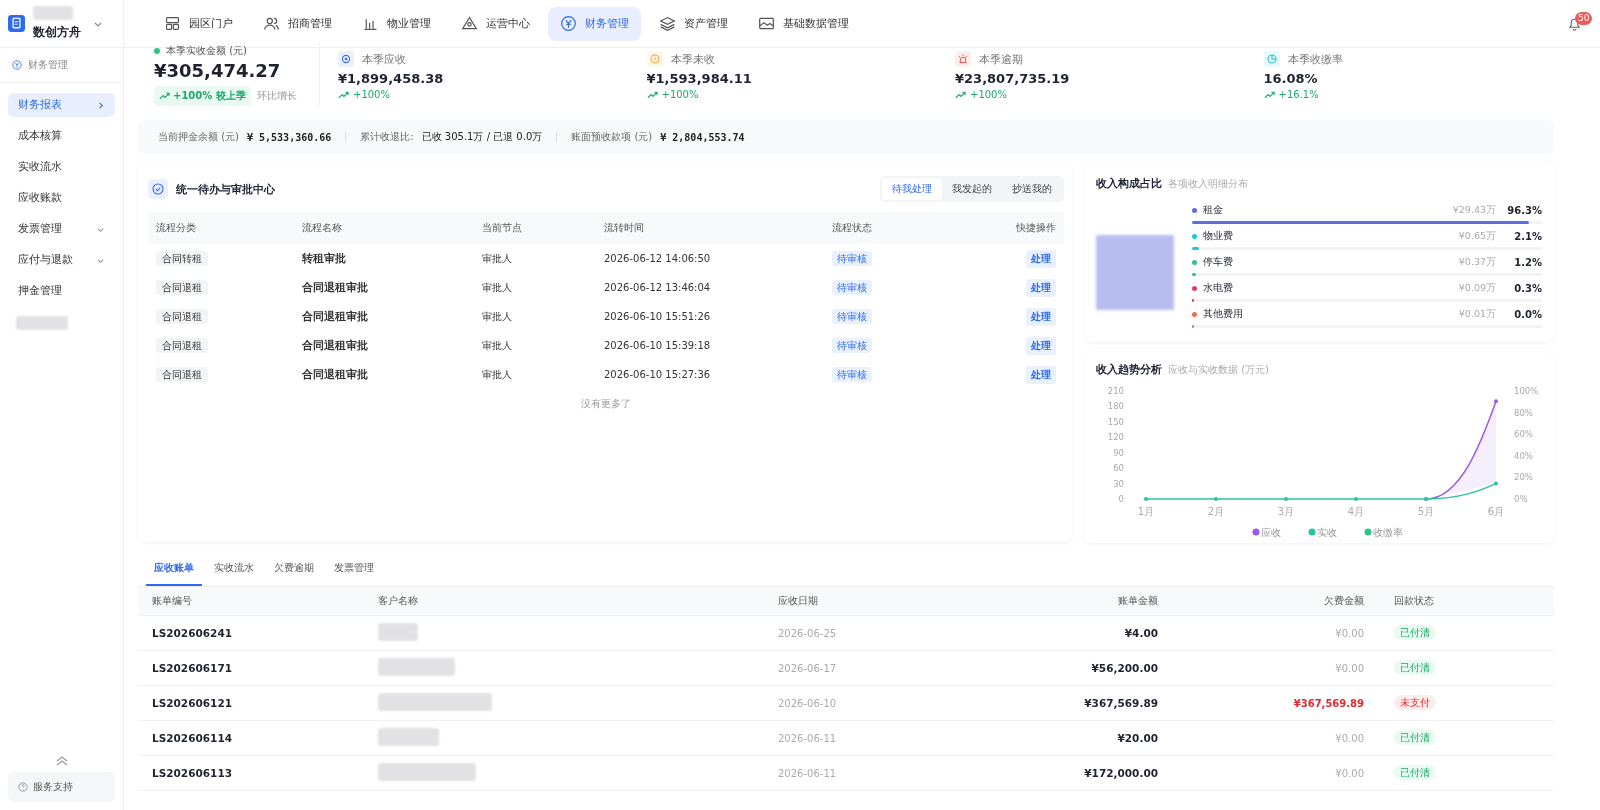 This screenshot has width=1600, height=810. Describe the element at coordinates (1129, 183) in the screenshot. I see `card-title: 收入构成占比` at that location.